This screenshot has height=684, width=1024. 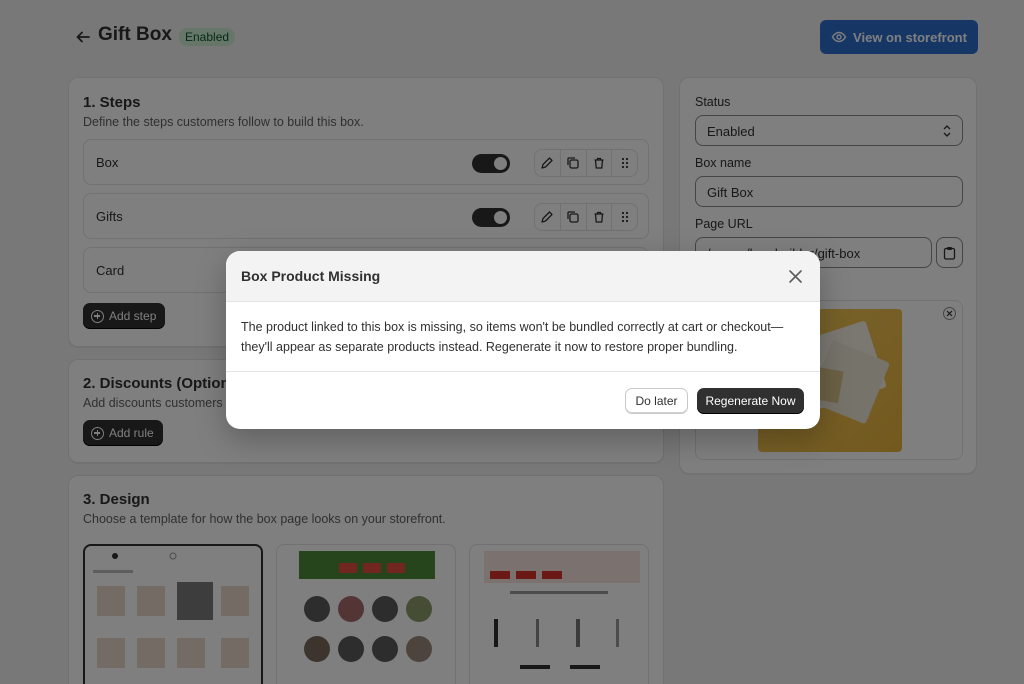 I want to click on modal-title: Box Product Missing, so click(x=311, y=276).